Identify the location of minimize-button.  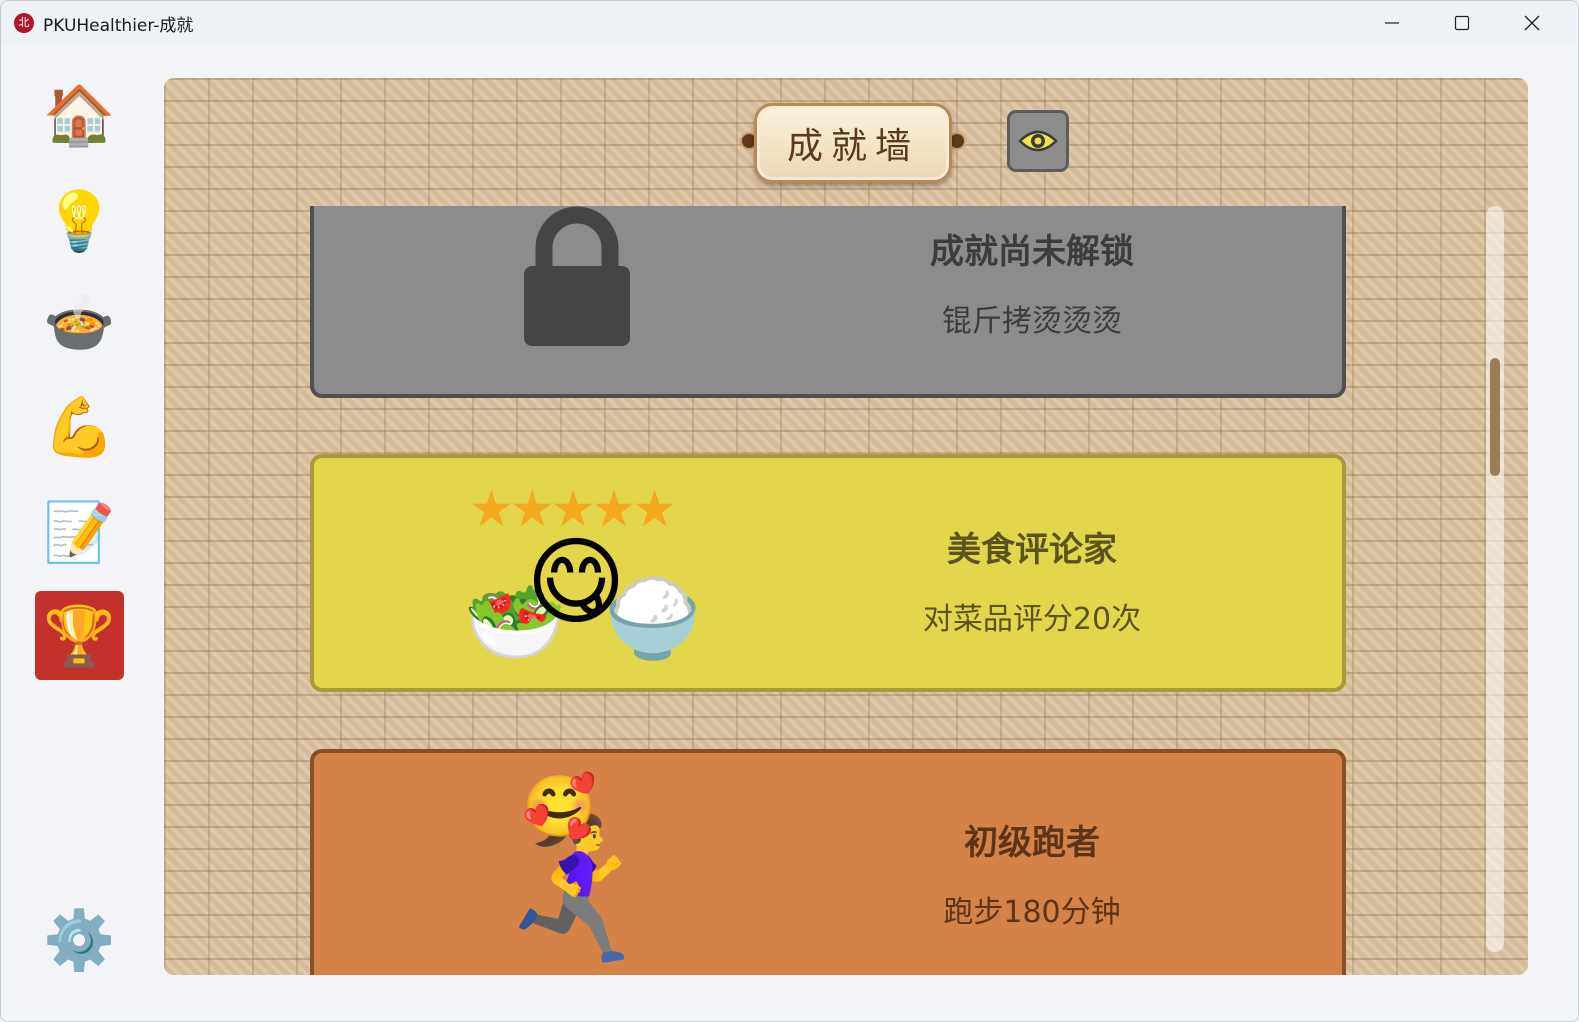
(1392, 23).